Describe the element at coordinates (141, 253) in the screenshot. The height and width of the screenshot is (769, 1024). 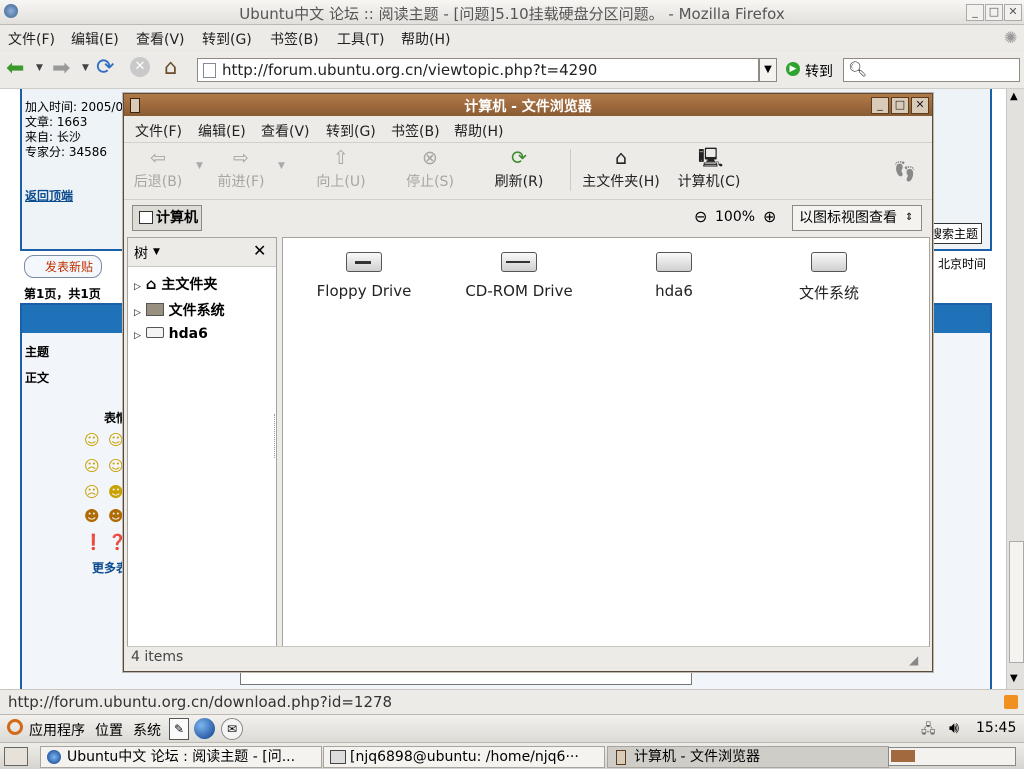
I see `side-pane-selector: 树` at that location.